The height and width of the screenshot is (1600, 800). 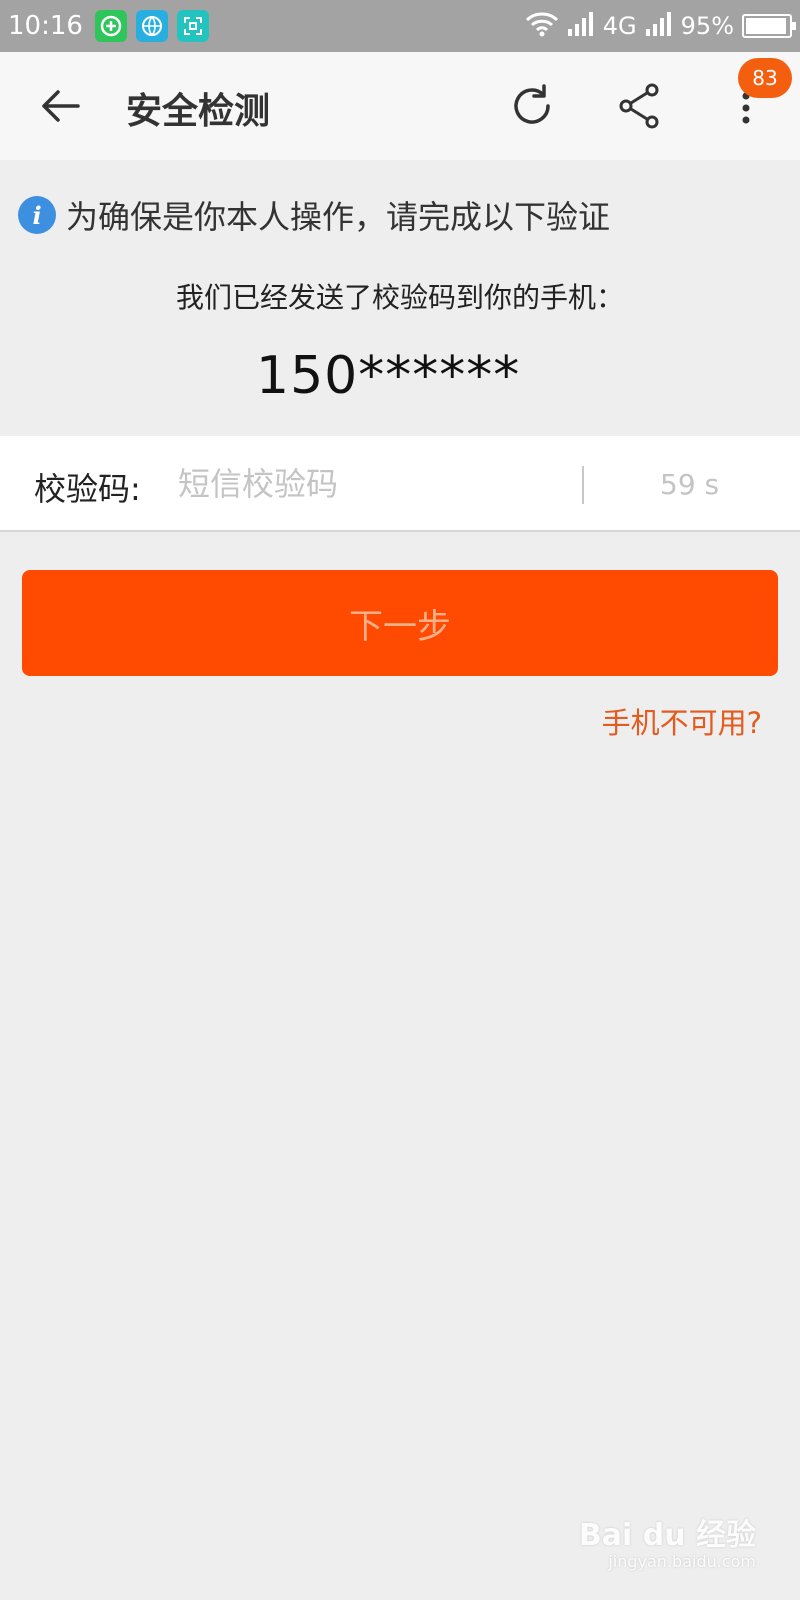 I want to click on status-indicators: 4G 95%, so click(x=660, y=26).